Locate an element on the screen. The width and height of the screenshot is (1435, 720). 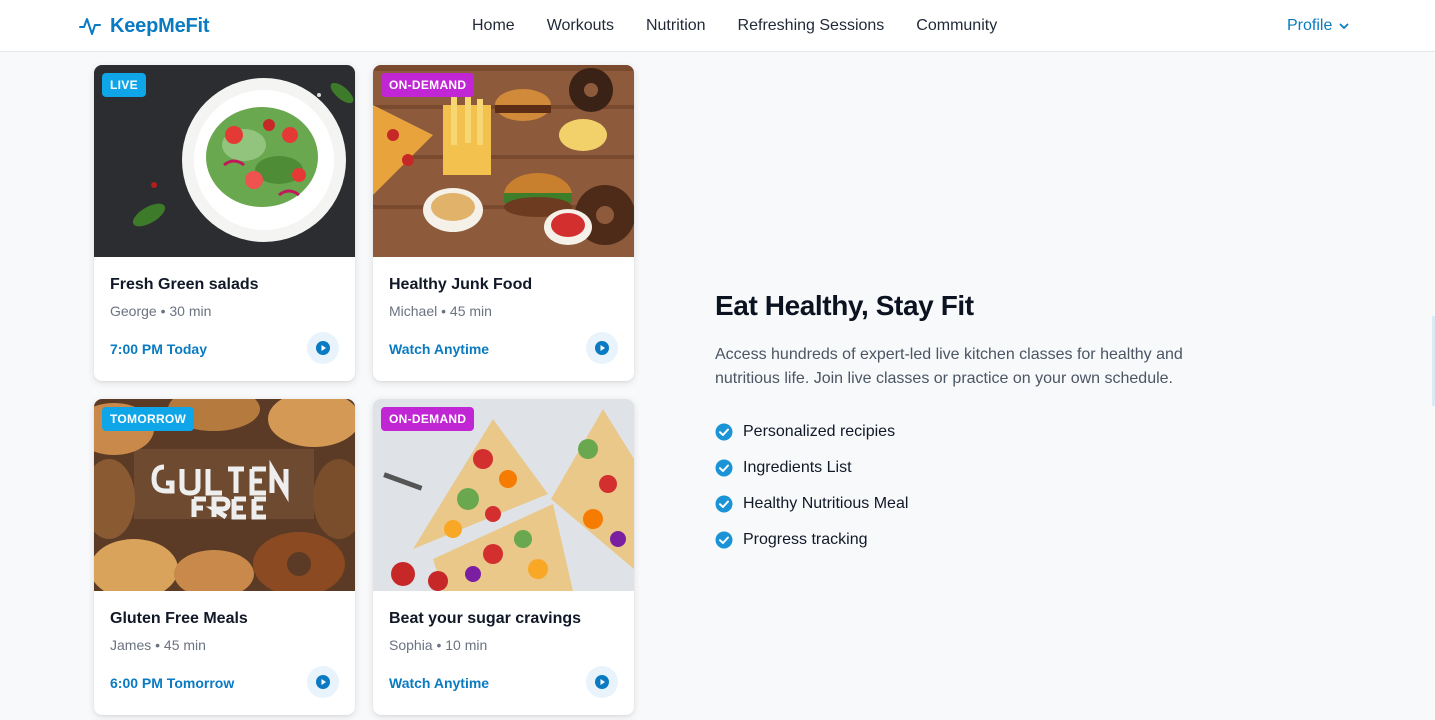
profile-menu-button: Profile is located at coordinates (1318, 26).